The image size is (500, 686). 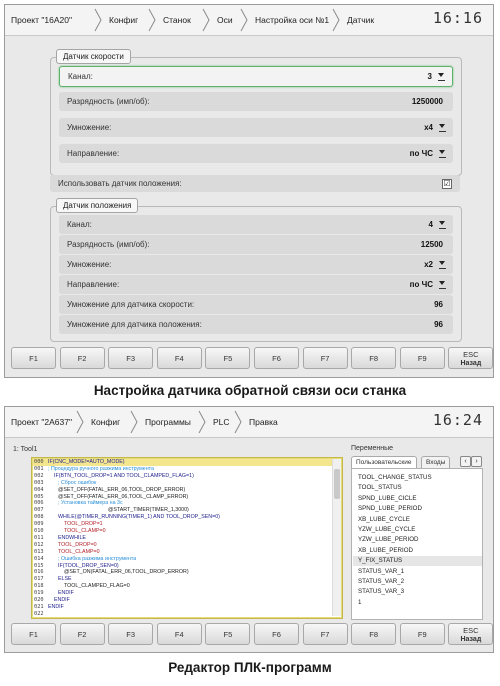 What do you see at coordinates (206, 586) in the screenshot?
I see `code-line: TOOL_CLAMPED_FLAG=0` at bounding box center [206, 586].